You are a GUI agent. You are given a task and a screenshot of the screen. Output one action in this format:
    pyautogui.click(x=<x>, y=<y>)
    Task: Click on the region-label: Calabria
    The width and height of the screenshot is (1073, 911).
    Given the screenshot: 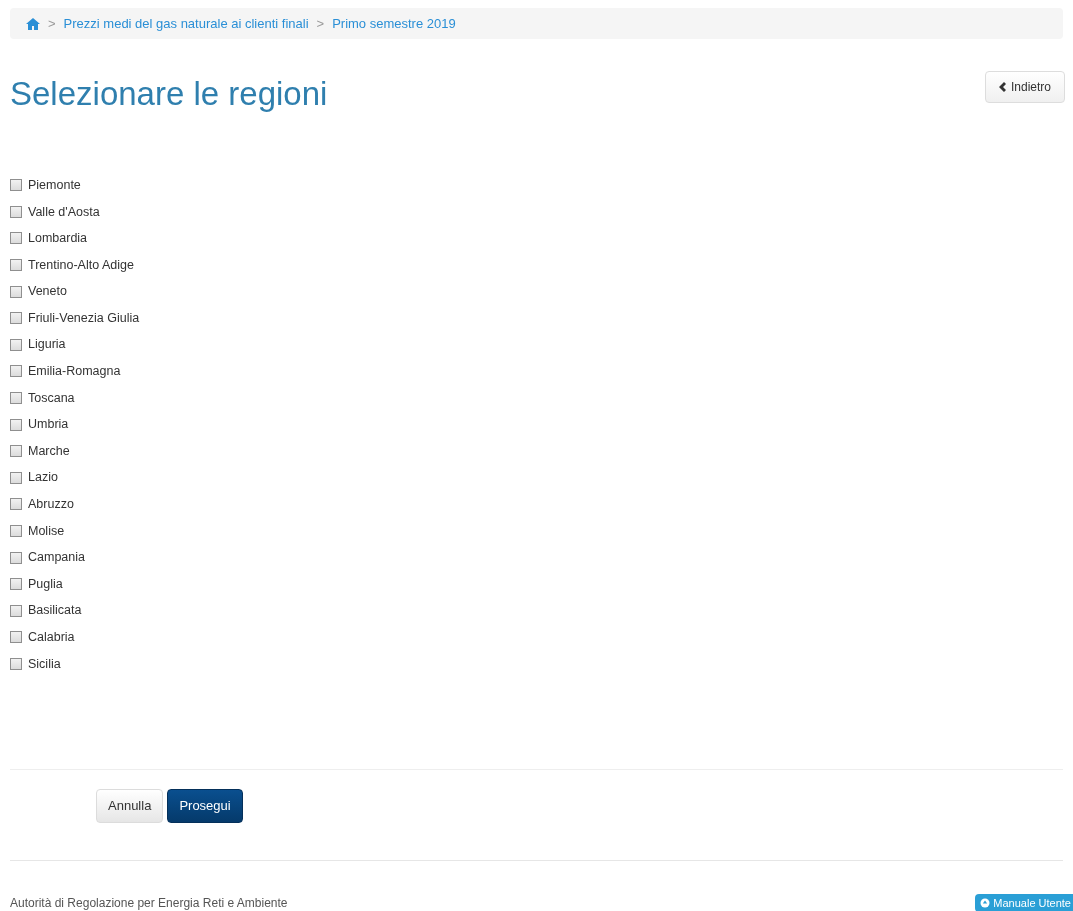 What is the action you would take?
    pyautogui.click(x=51, y=637)
    